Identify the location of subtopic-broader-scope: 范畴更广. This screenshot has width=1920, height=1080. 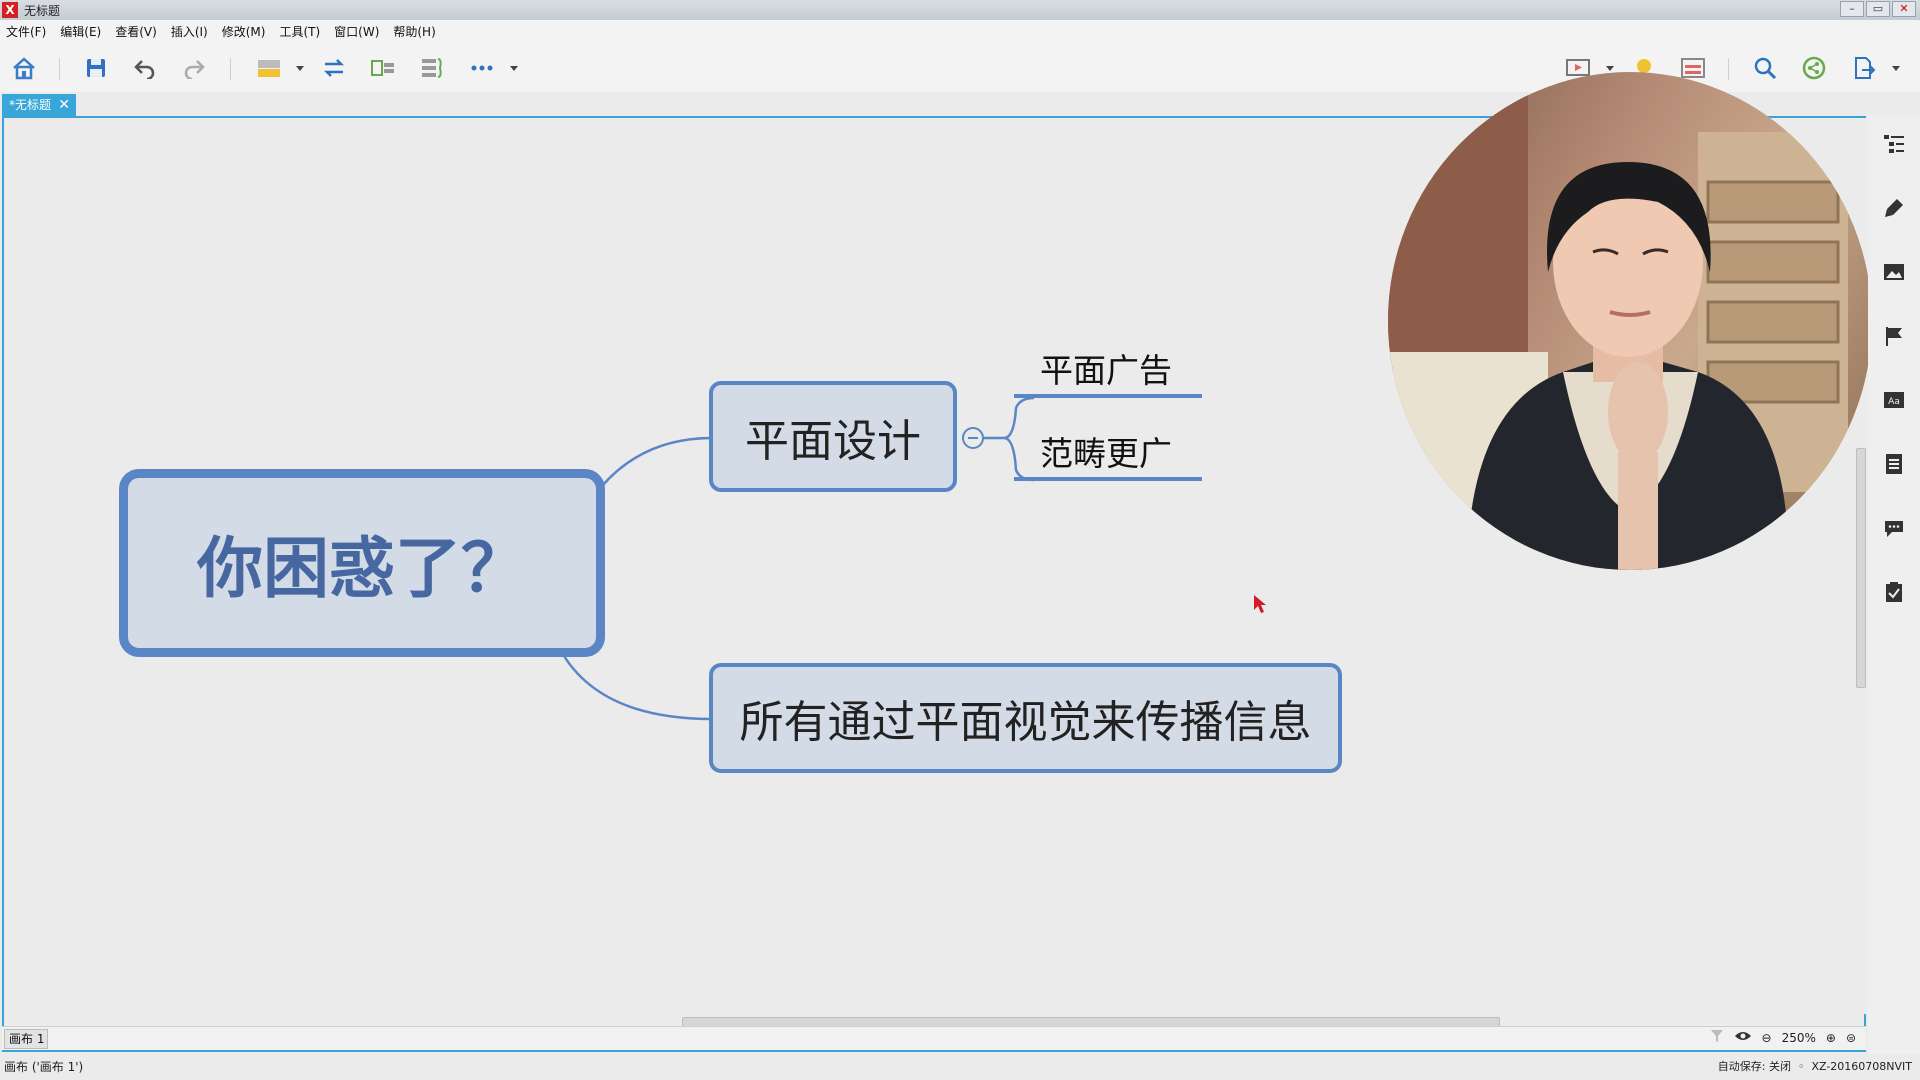
(1106, 451).